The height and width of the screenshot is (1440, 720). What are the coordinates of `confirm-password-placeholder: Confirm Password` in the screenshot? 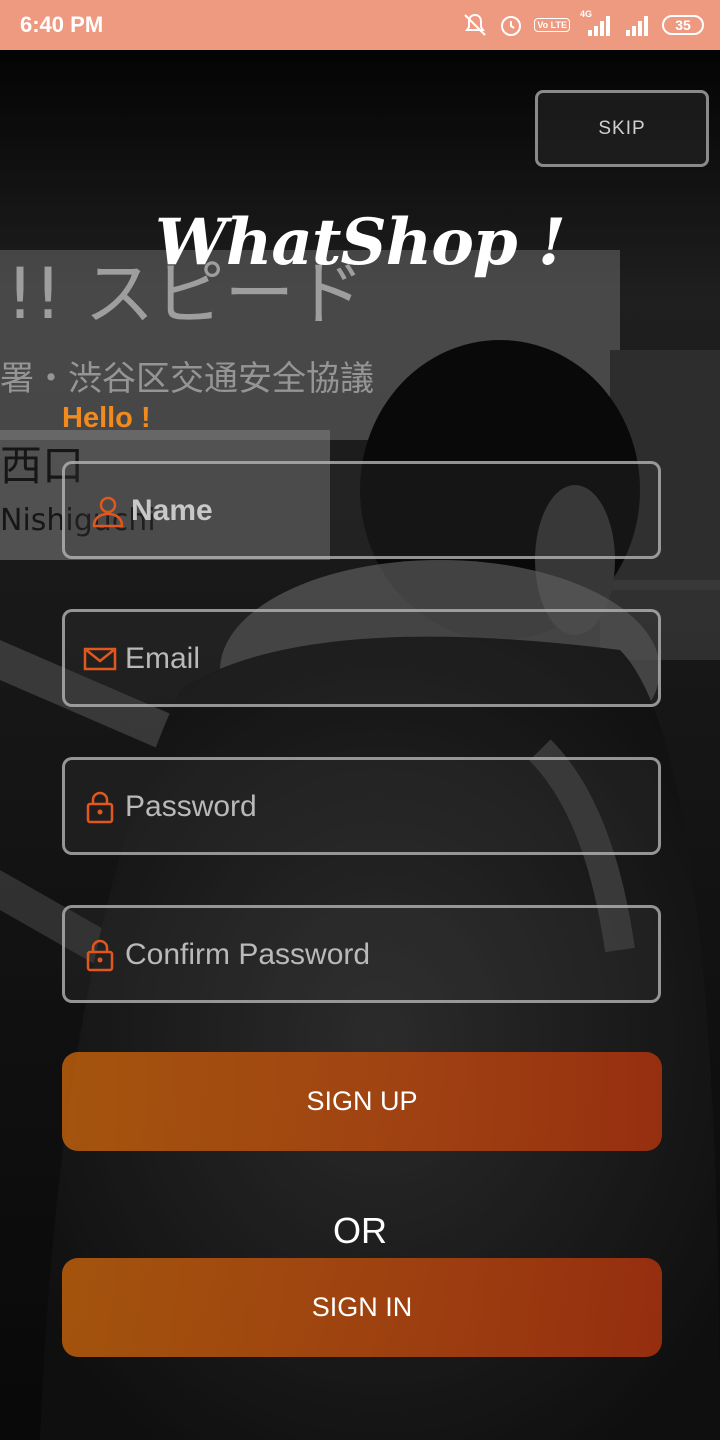 It's located at (248, 954).